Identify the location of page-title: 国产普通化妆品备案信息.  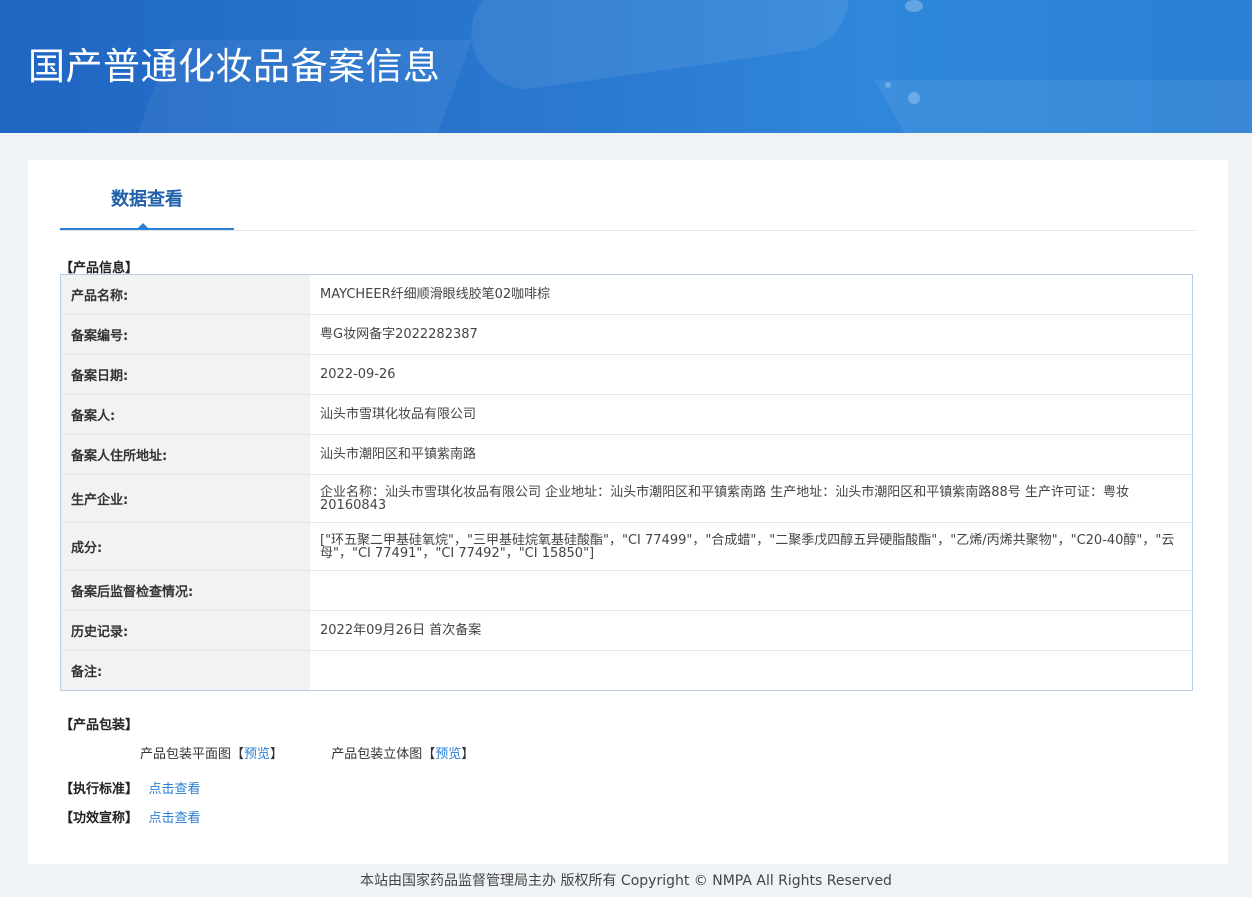
(234, 66).